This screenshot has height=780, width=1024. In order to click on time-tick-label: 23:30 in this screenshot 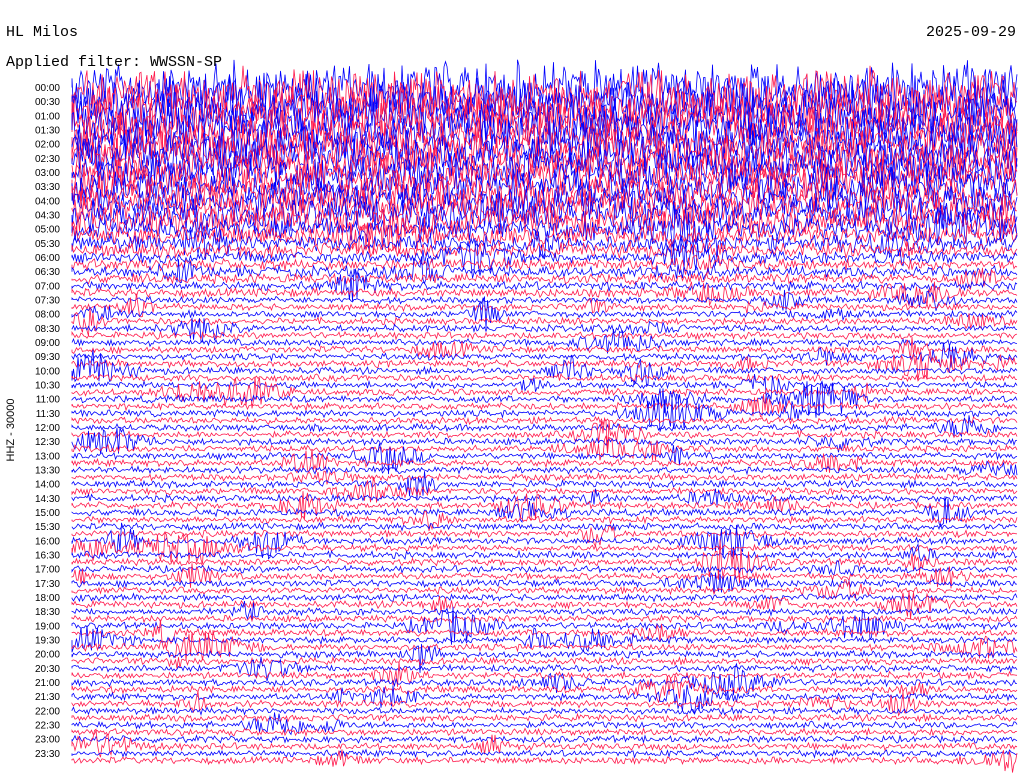, I will do `click(47, 754)`.